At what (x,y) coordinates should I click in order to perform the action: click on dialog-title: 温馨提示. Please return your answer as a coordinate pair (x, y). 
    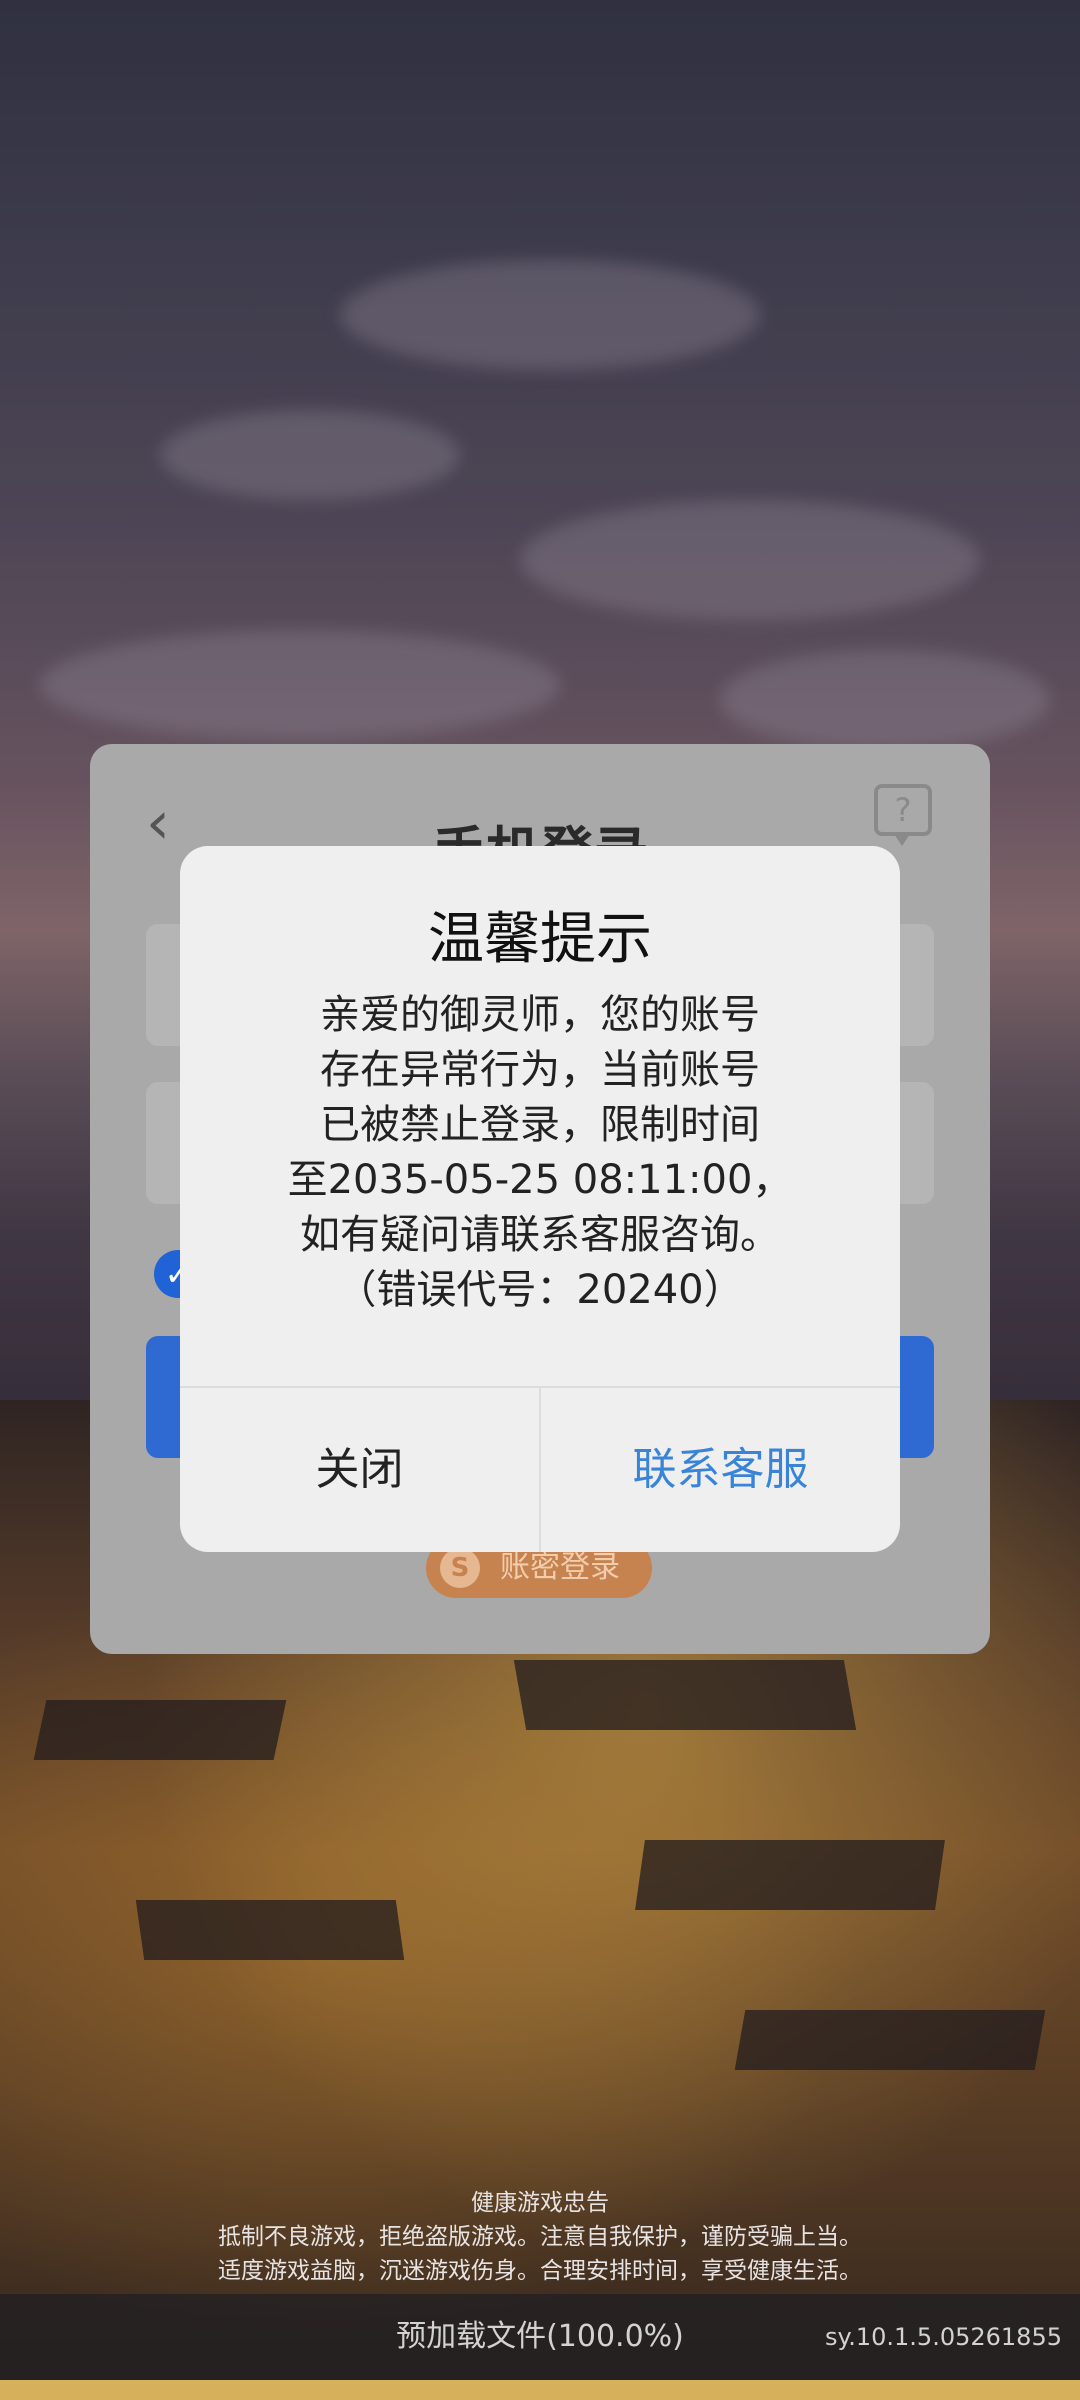
    Looking at the image, I should click on (540, 939).